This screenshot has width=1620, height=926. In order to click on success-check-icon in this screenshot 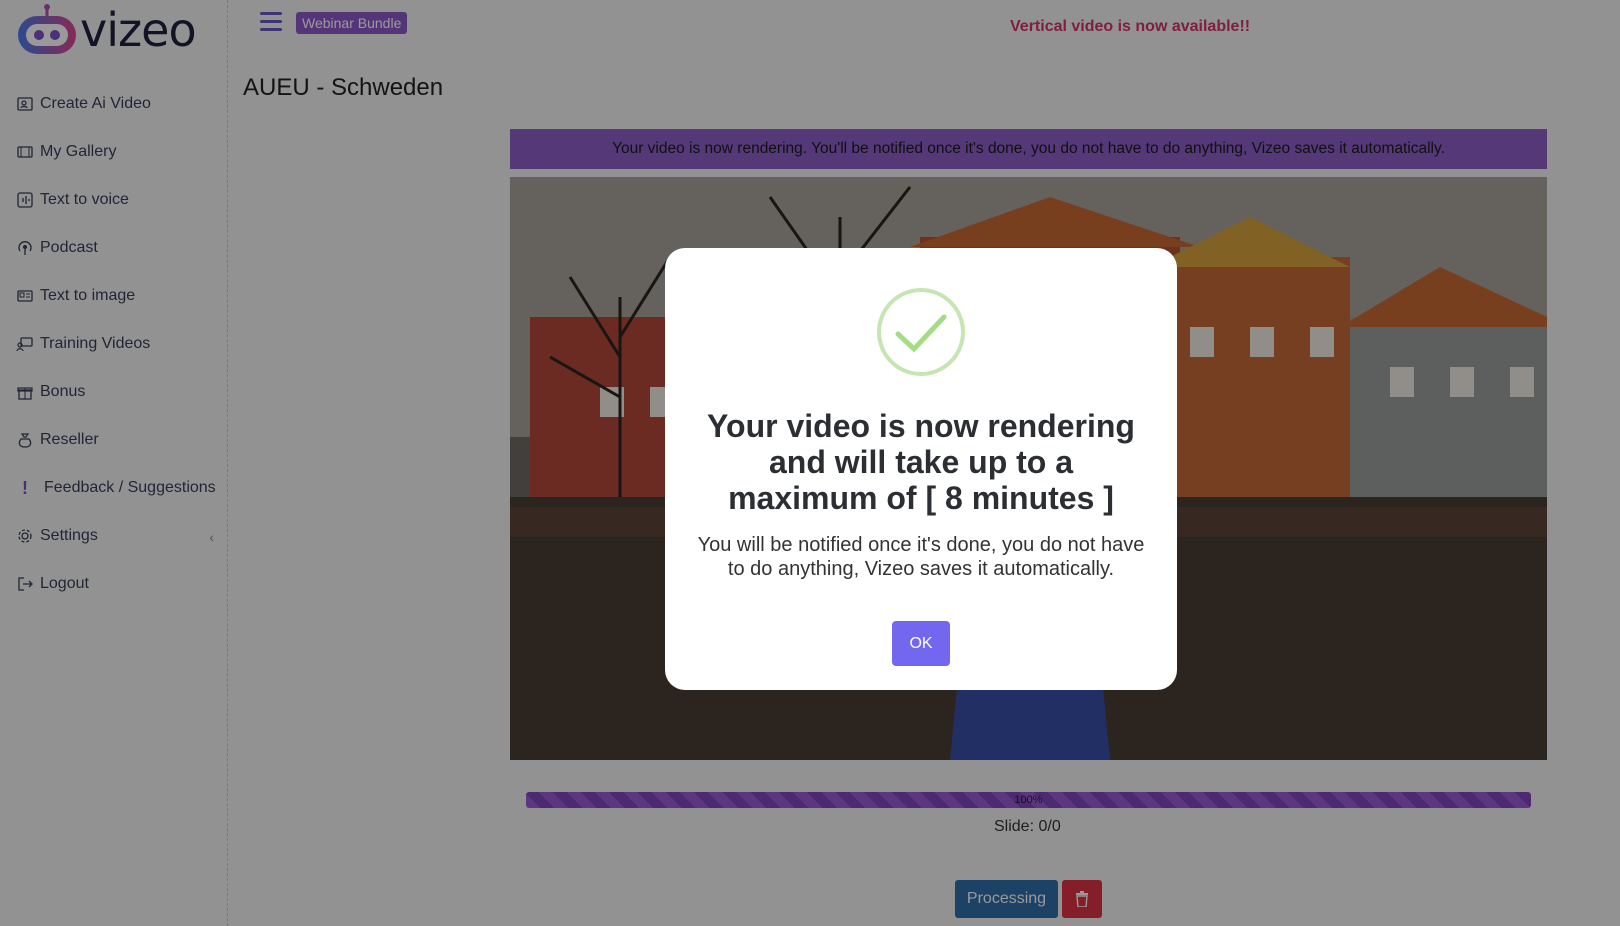, I will do `click(921, 332)`.